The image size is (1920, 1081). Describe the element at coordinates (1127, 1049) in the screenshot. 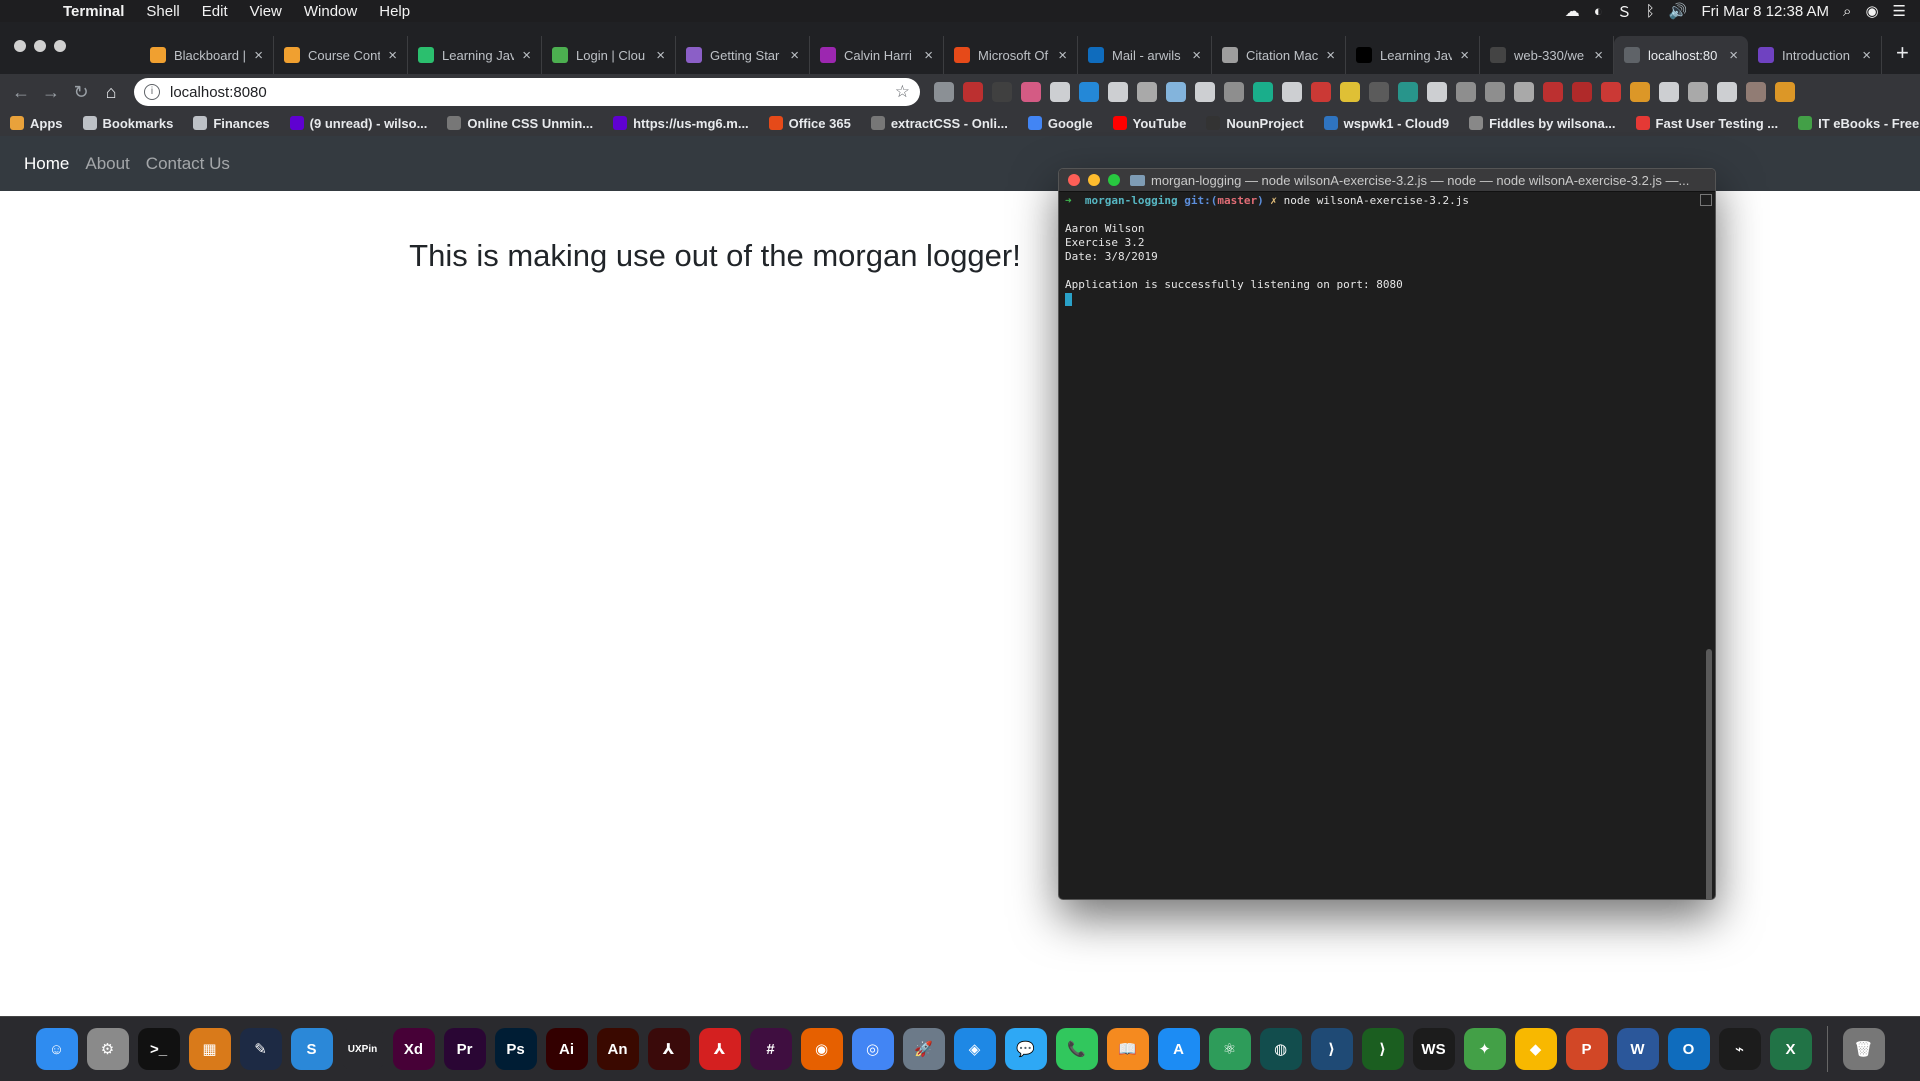

I see `books-icon: 📖` at that location.